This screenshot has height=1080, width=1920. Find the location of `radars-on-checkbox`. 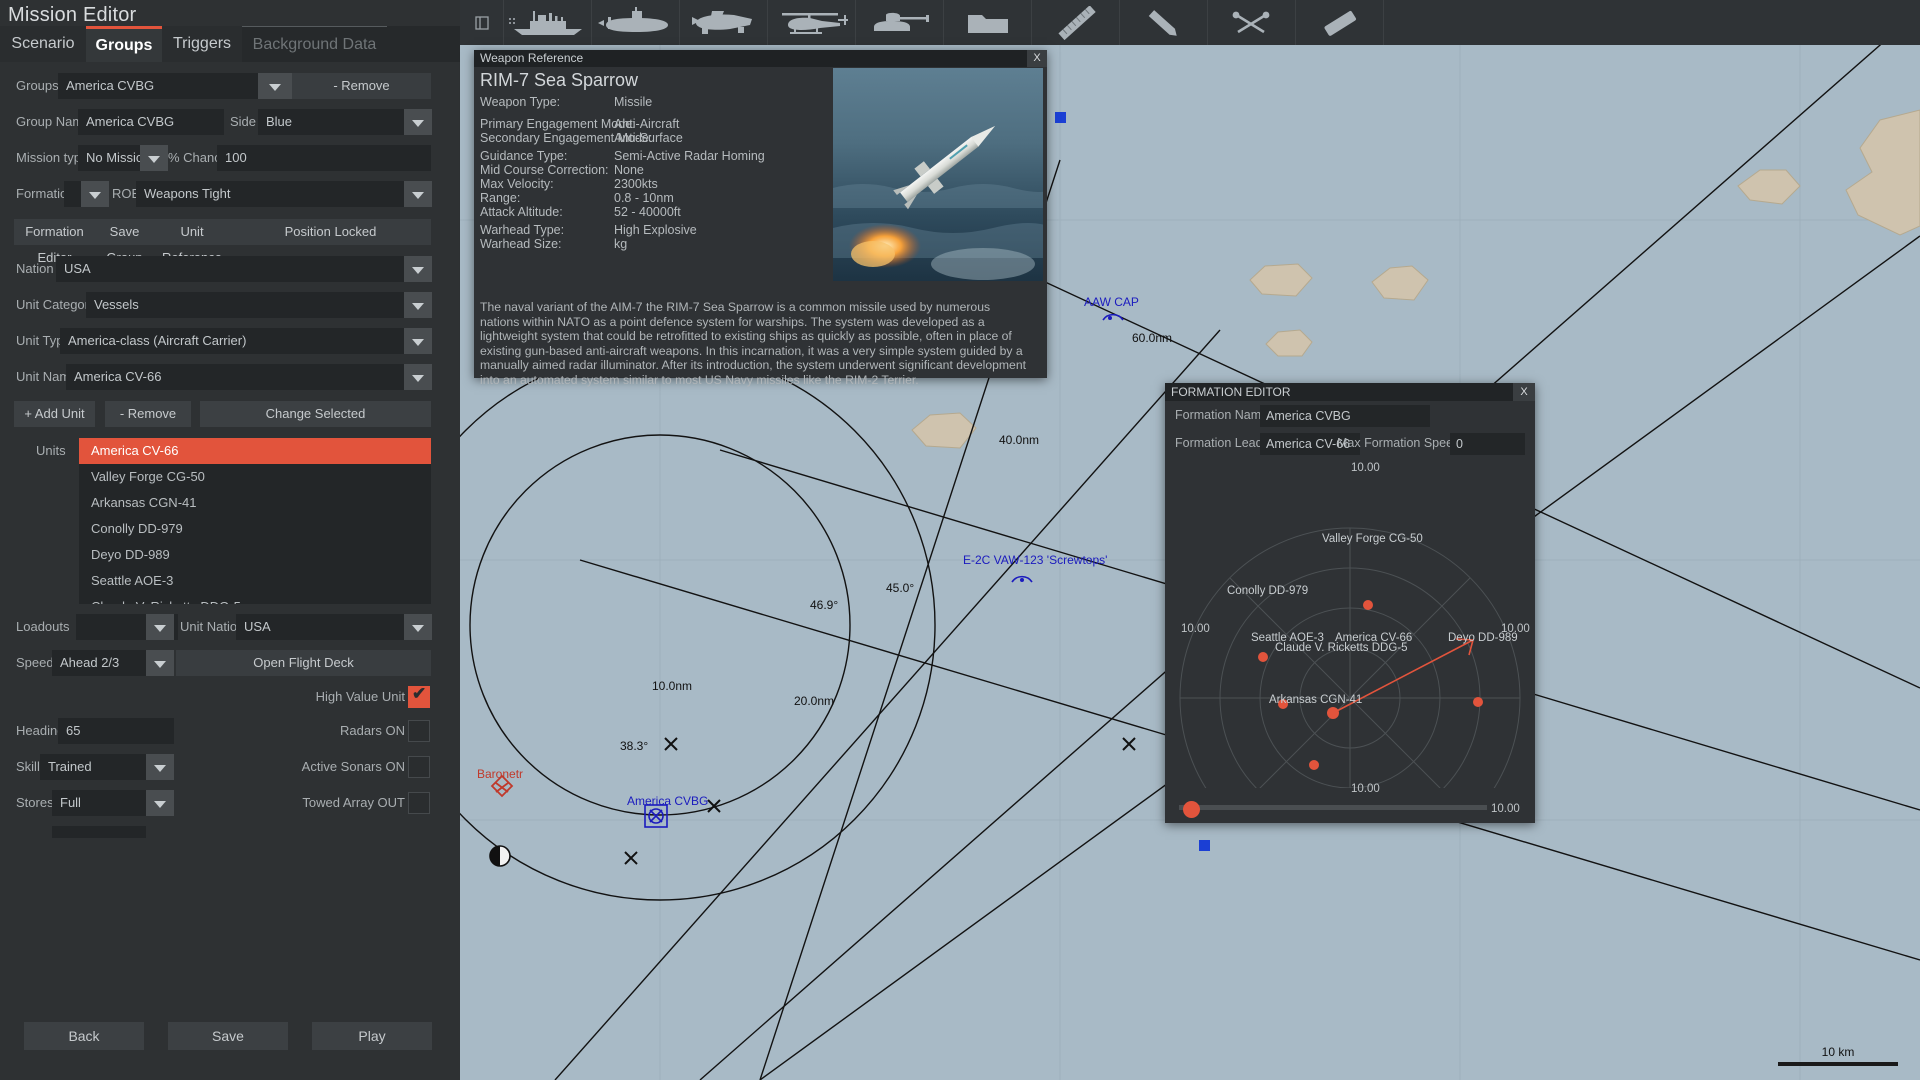

radars-on-checkbox is located at coordinates (419, 731).